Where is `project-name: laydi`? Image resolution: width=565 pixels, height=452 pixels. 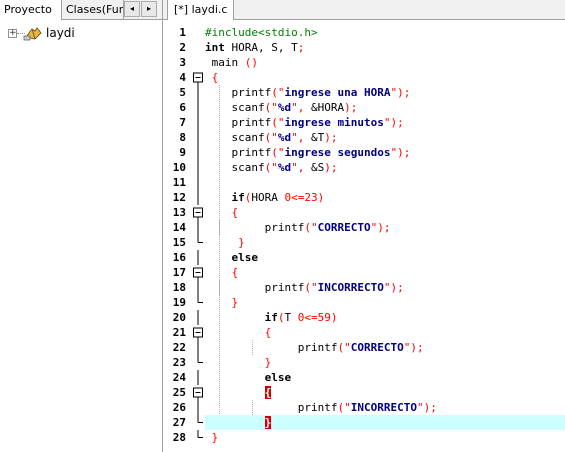 project-name: laydi is located at coordinates (60, 33).